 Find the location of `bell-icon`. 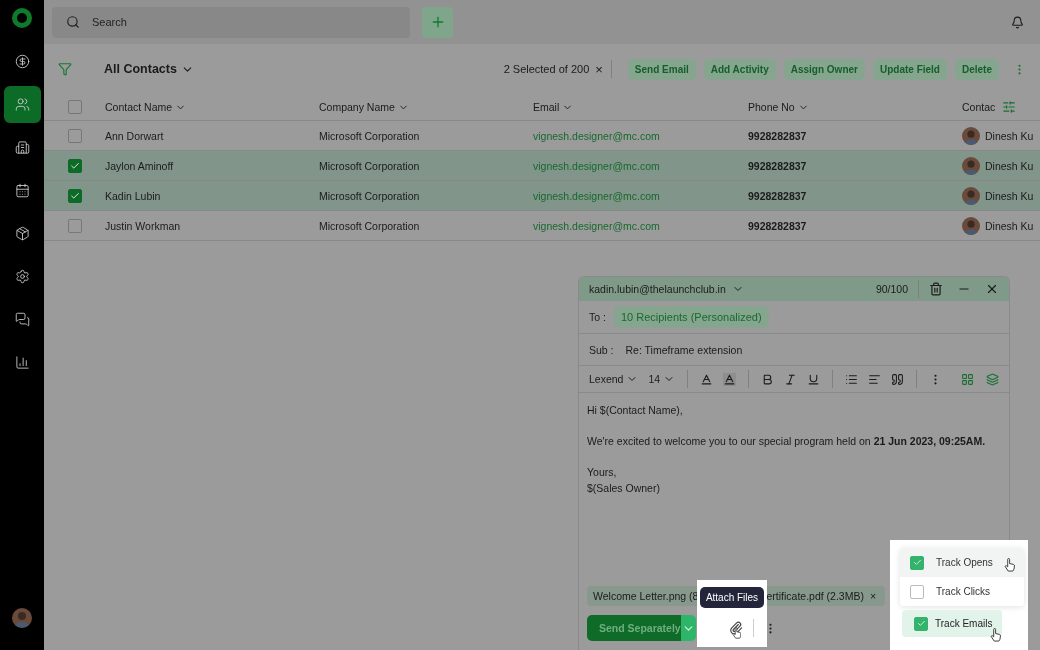

bell-icon is located at coordinates (1017, 22).